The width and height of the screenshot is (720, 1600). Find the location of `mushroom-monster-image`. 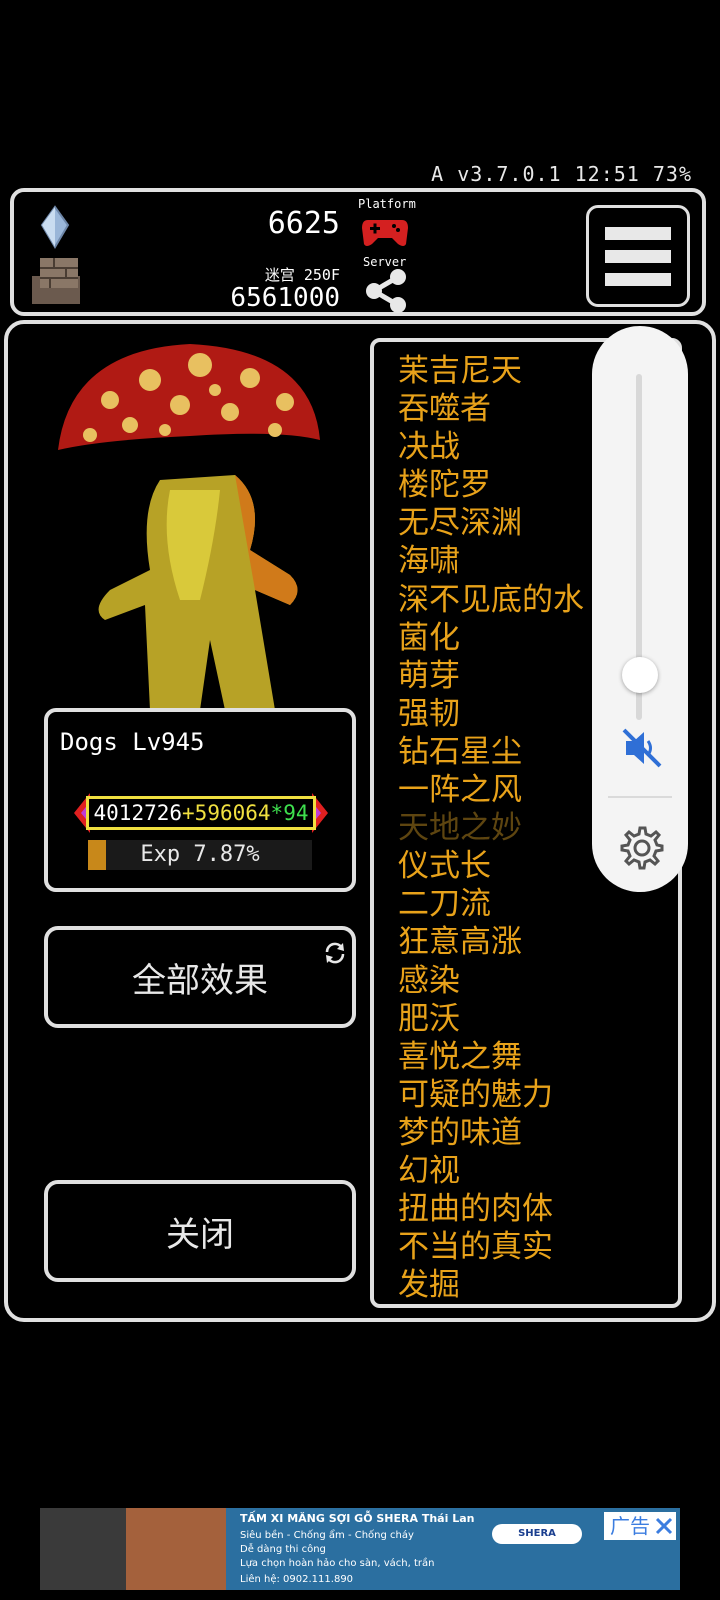

mushroom-monster-image is located at coordinates (189, 527).